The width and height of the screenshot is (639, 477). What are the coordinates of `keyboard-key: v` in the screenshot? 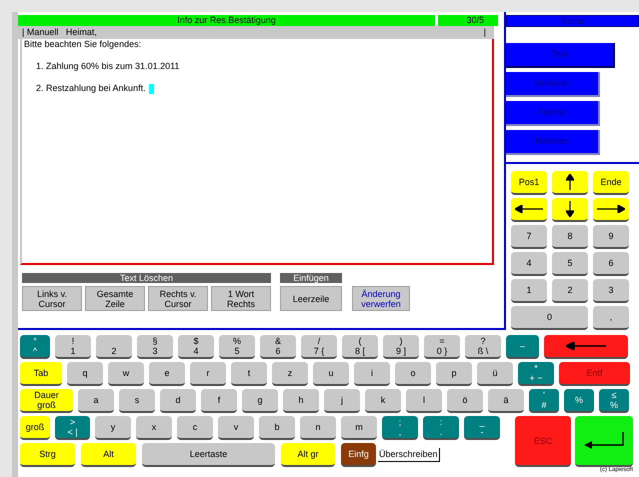 It's located at (236, 428).